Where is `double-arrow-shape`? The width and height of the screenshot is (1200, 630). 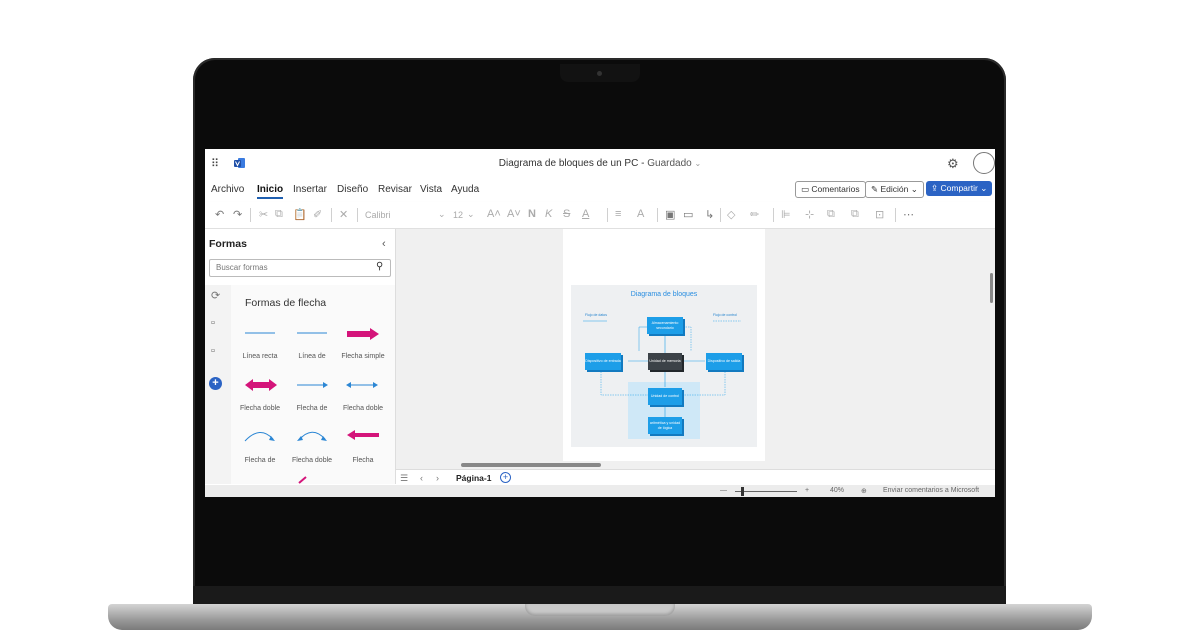 double-arrow-shape is located at coordinates (261, 385).